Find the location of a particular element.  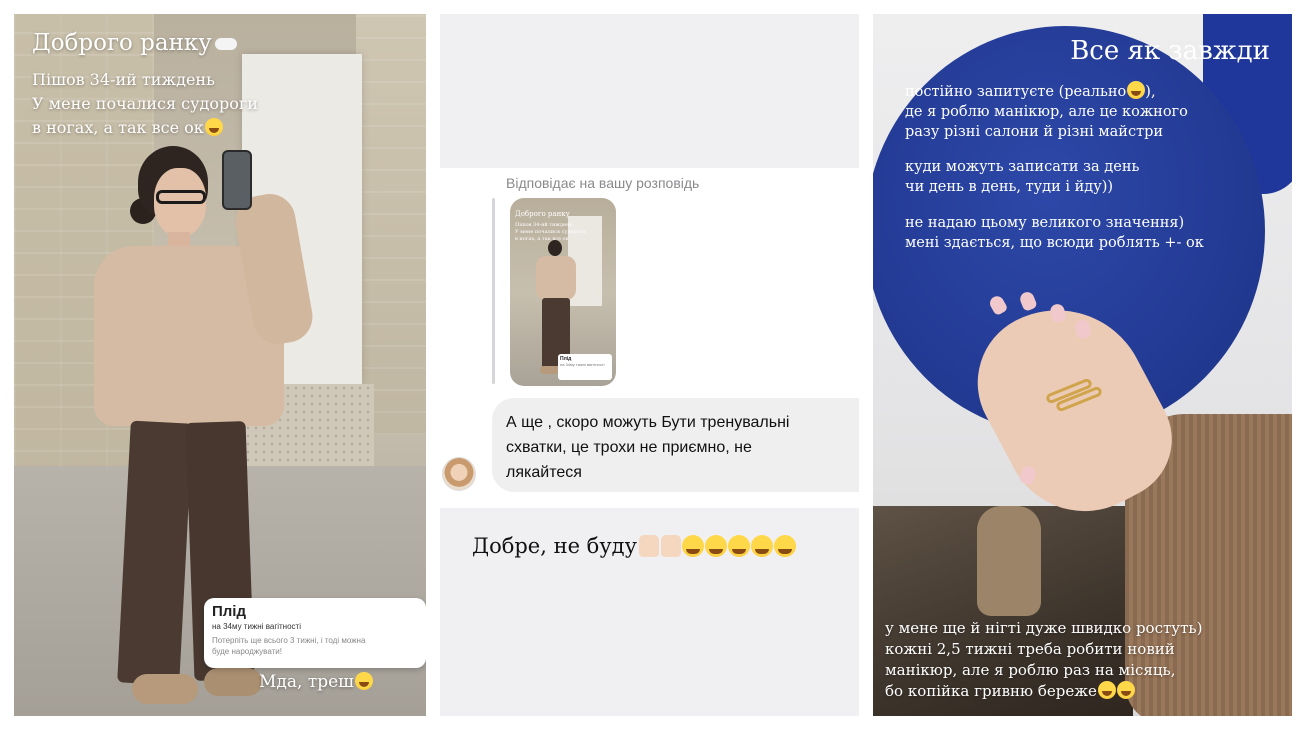

text-block-1-suffix: ), is located at coordinates (1150, 92).